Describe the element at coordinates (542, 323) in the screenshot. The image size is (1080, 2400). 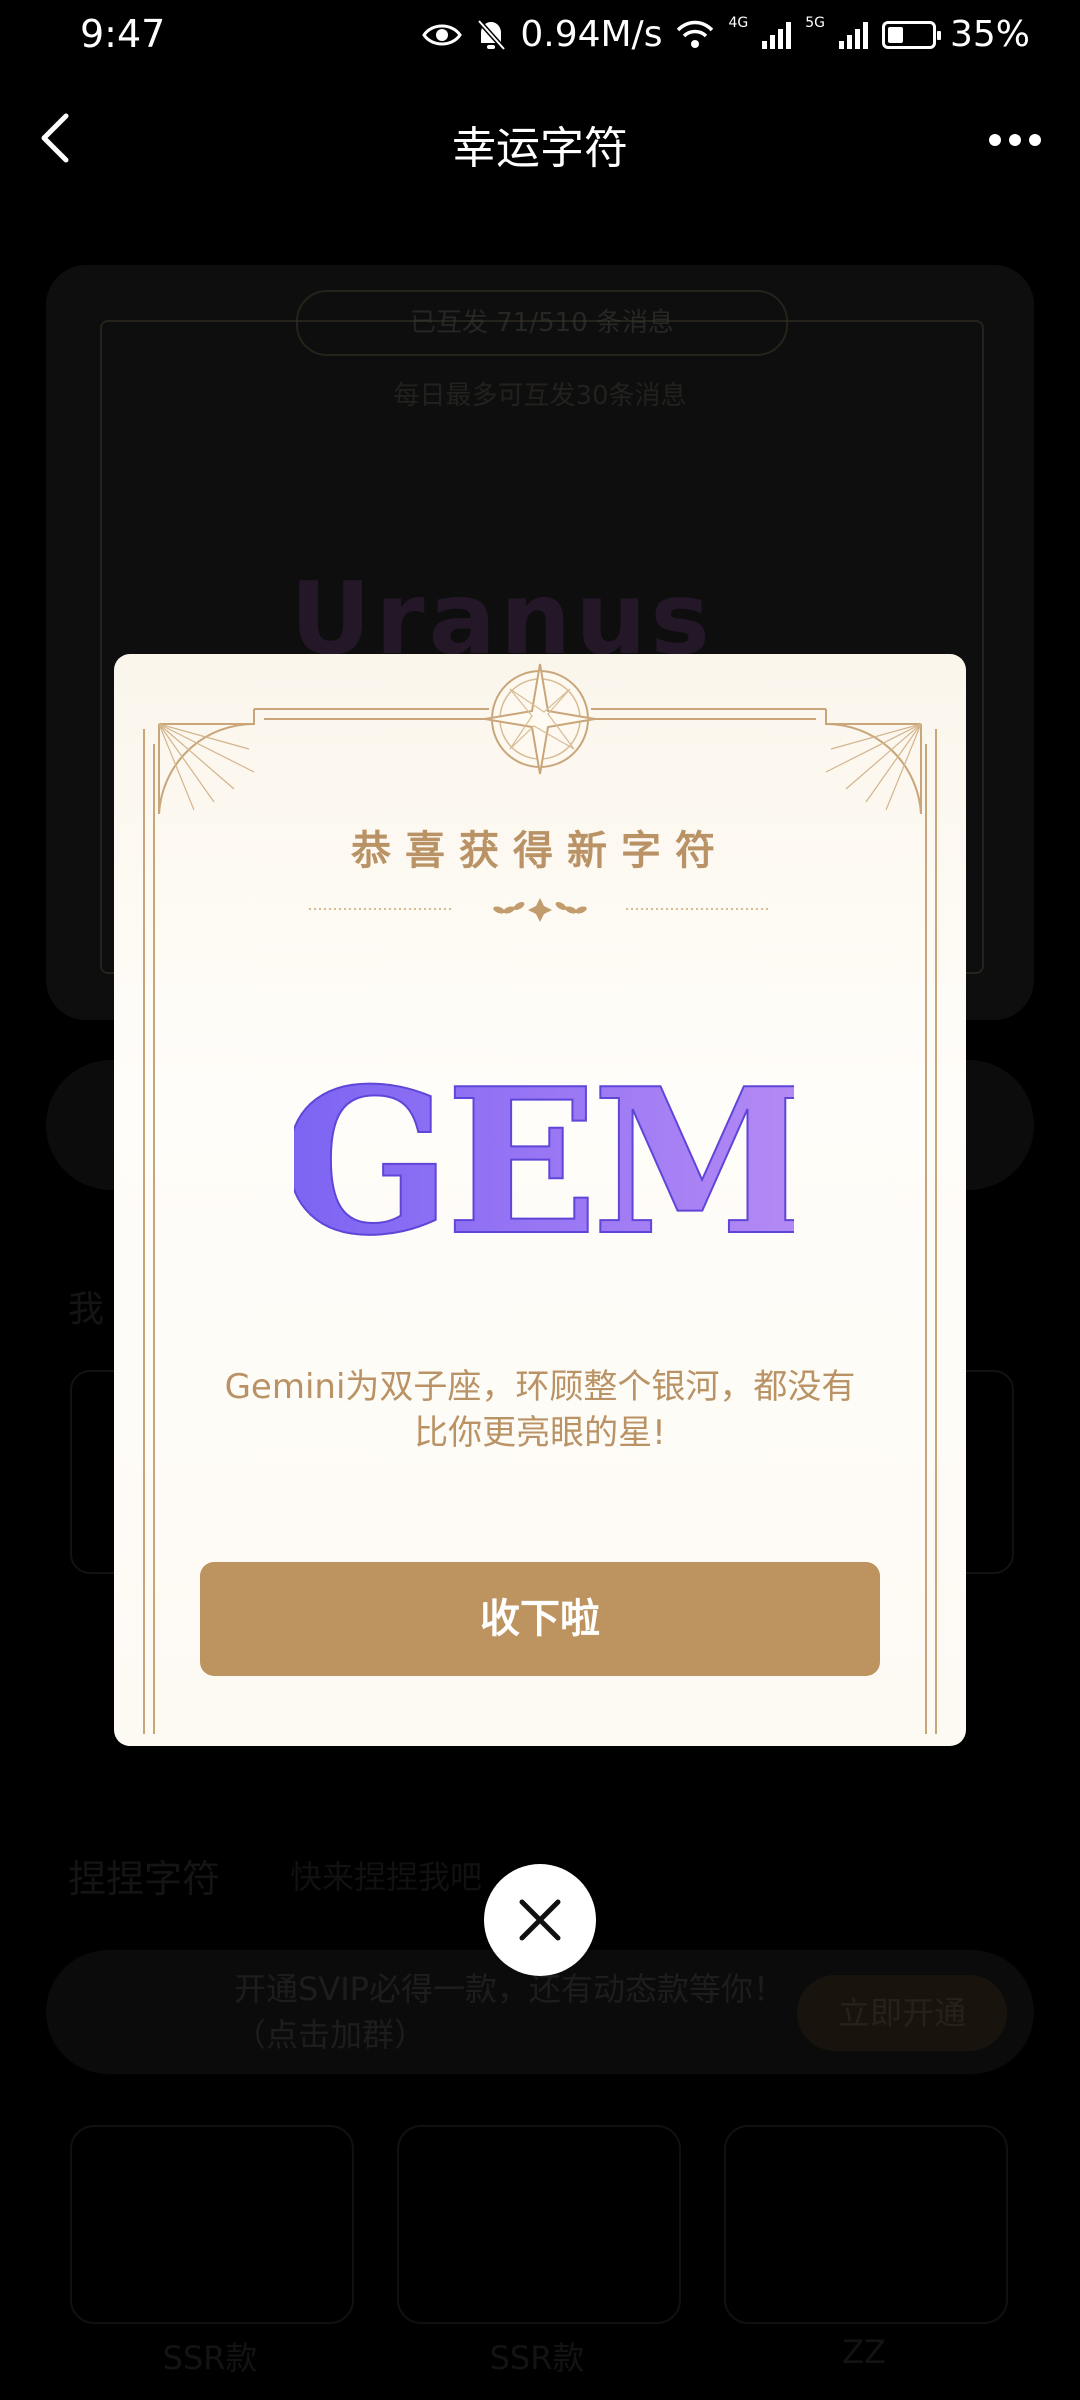
I see `interaction-count: 已互发 71/510 条消息` at that location.